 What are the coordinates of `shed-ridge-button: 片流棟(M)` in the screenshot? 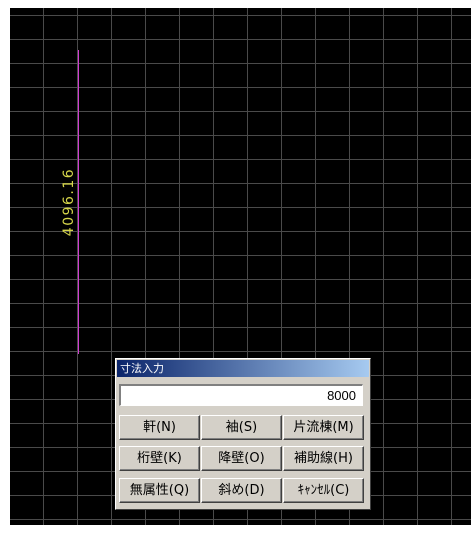 It's located at (323, 427).